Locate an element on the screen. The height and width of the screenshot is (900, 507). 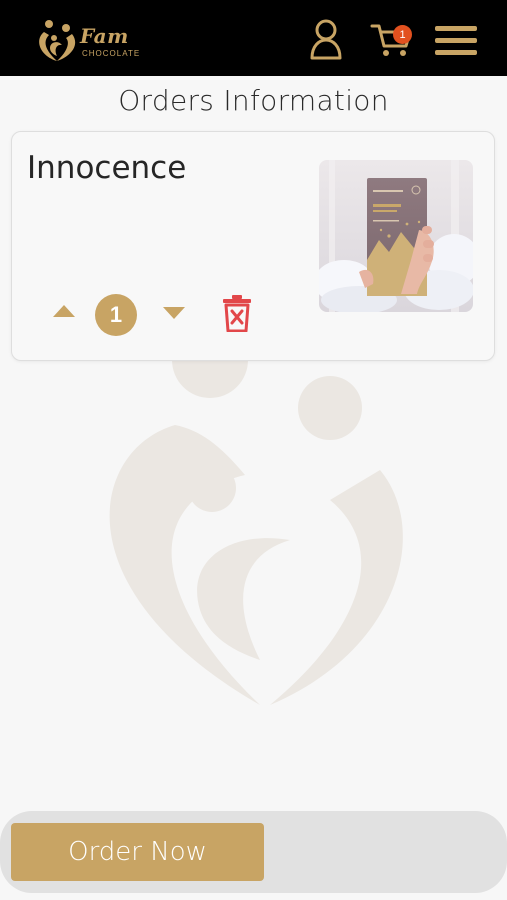
app-header: Fam CHOCOLATE 1 is located at coordinates (253, 38).